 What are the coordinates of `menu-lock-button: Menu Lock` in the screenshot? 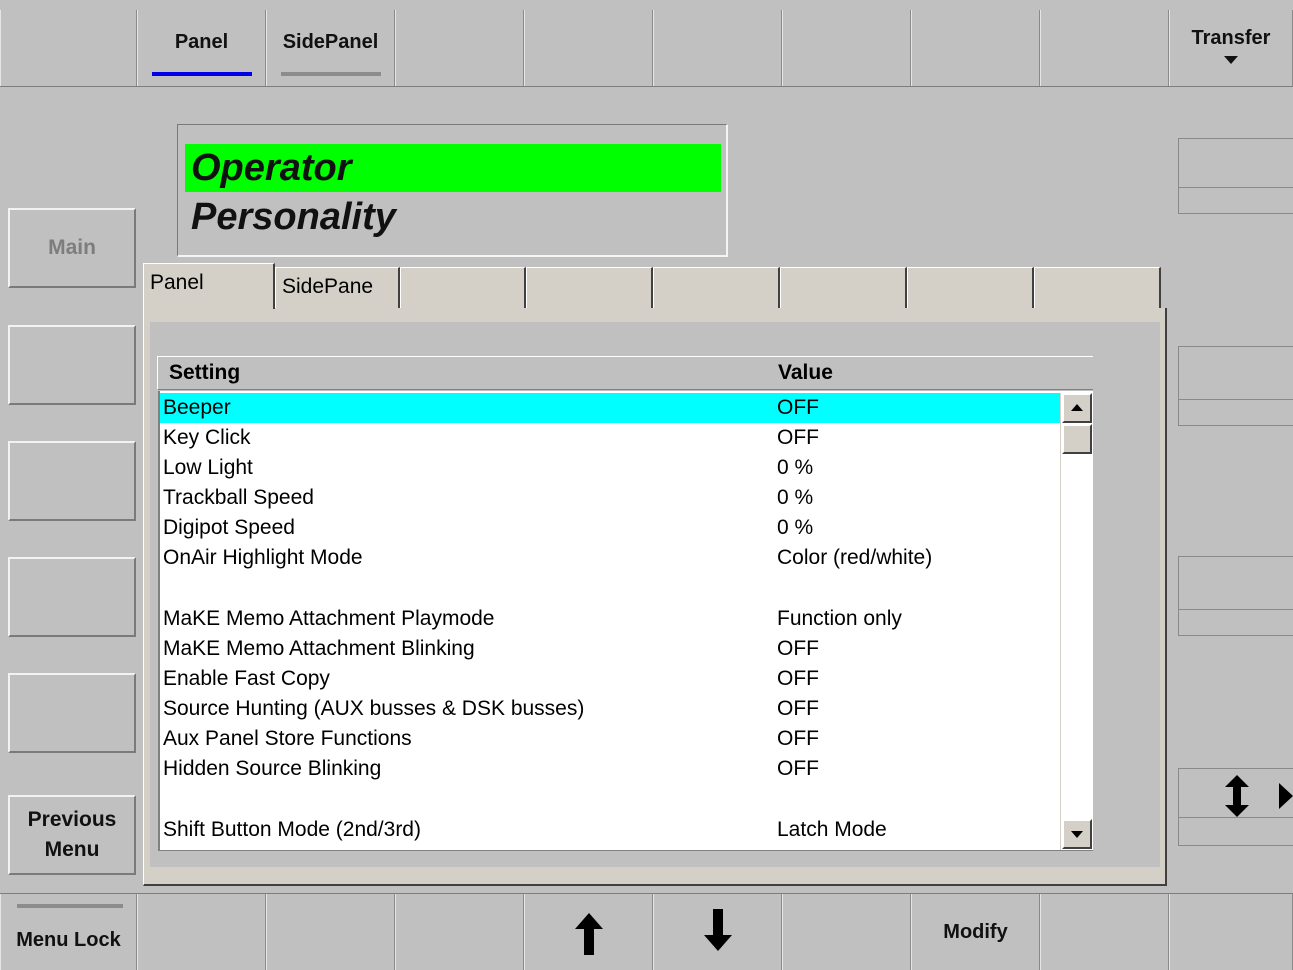 It's located at (68, 932).